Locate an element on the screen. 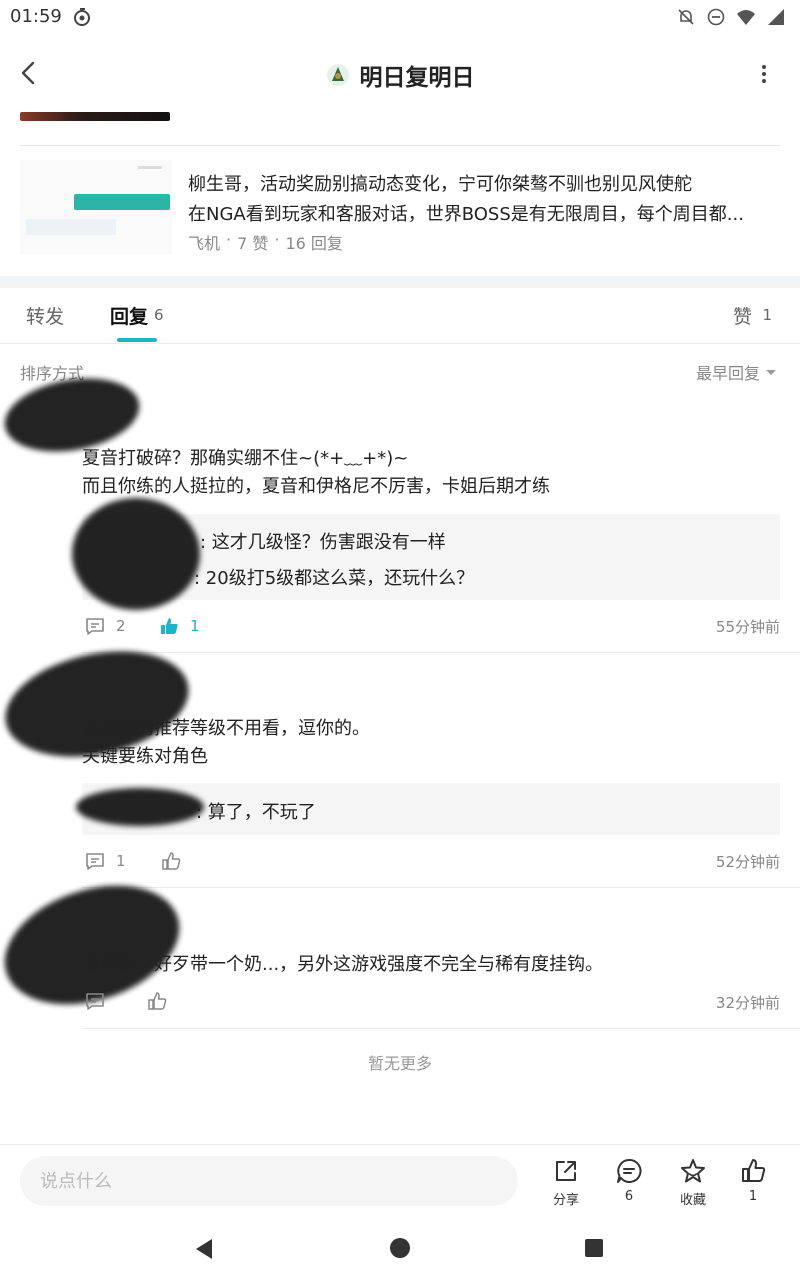 This screenshot has height=1280, width=800. reply-action: 1 is located at coordinates (105, 861).